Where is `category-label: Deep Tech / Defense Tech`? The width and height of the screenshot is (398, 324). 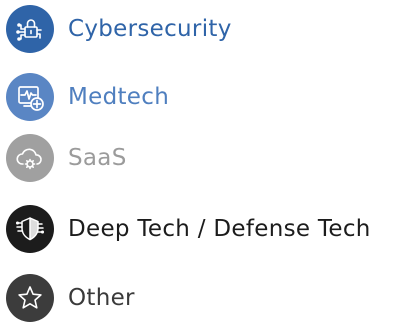 category-label: Deep Tech / Defense Tech is located at coordinates (219, 228).